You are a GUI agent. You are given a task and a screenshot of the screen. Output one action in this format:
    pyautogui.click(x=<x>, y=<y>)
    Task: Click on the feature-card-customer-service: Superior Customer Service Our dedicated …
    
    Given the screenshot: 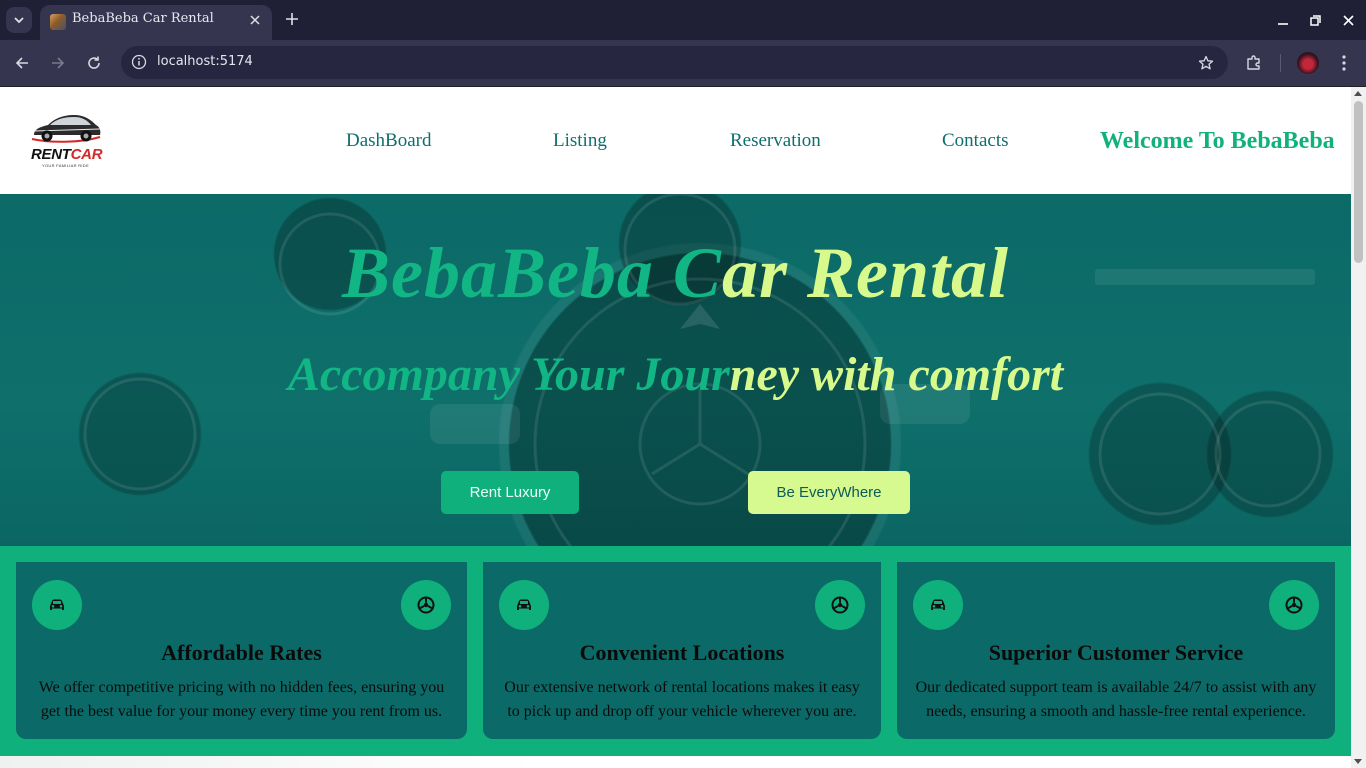 What is the action you would take?
    pyautogui.click(x=1116, y=650)
    